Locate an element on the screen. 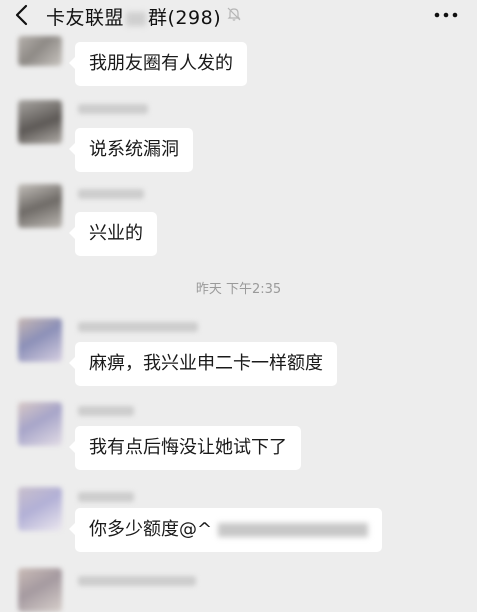 The height and width of the screenshot is (612, 477). chat-header: 卡友联盟 群(298) is located at coordinates (238, 15).